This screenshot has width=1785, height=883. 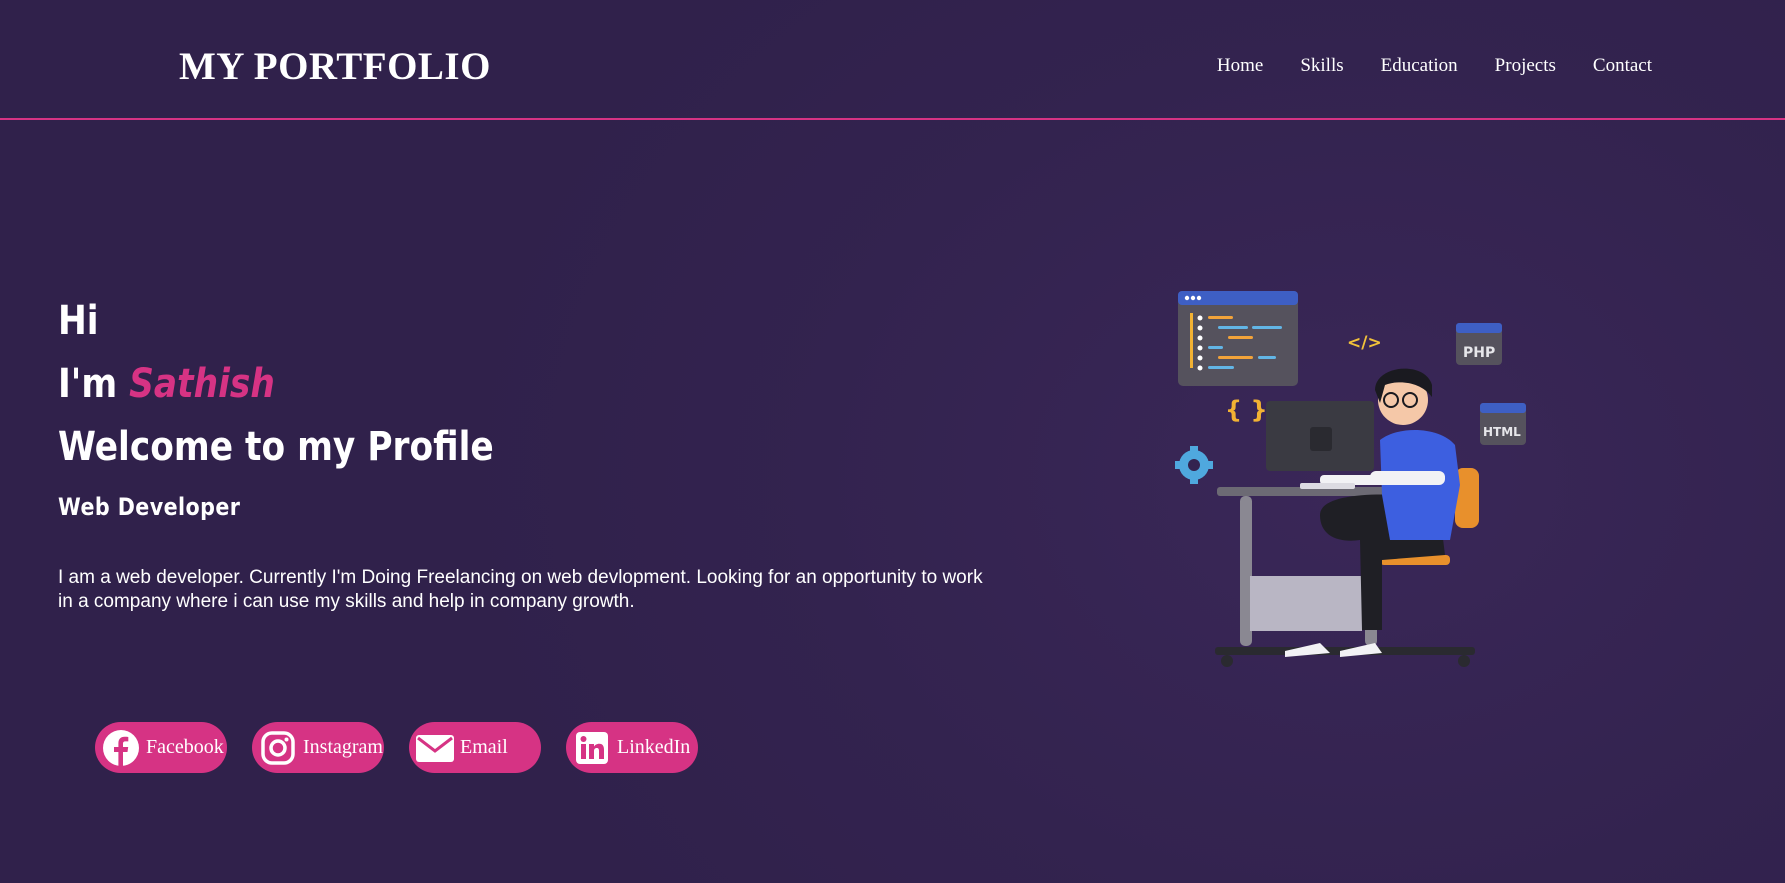 What do you see at coordinates (335, 66) in the screenshot?
I see `site-brand: MY PORTFOLIO` at bounding box center [335, 66].